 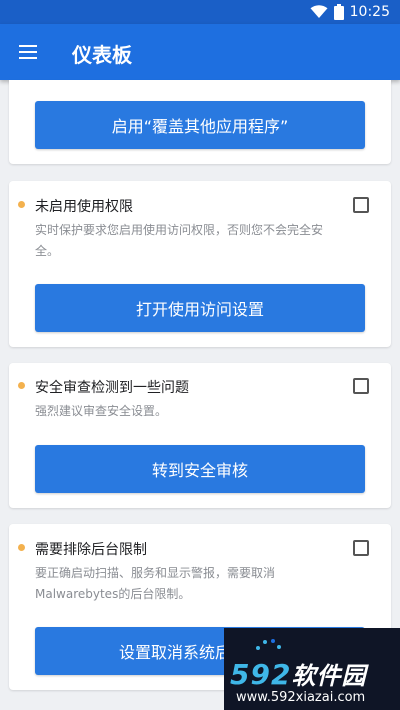 What do you see at coordinates (175, 652) in the screenshot?
I see `button-label: 设置取消系统后` at bounding box center [175, 652].